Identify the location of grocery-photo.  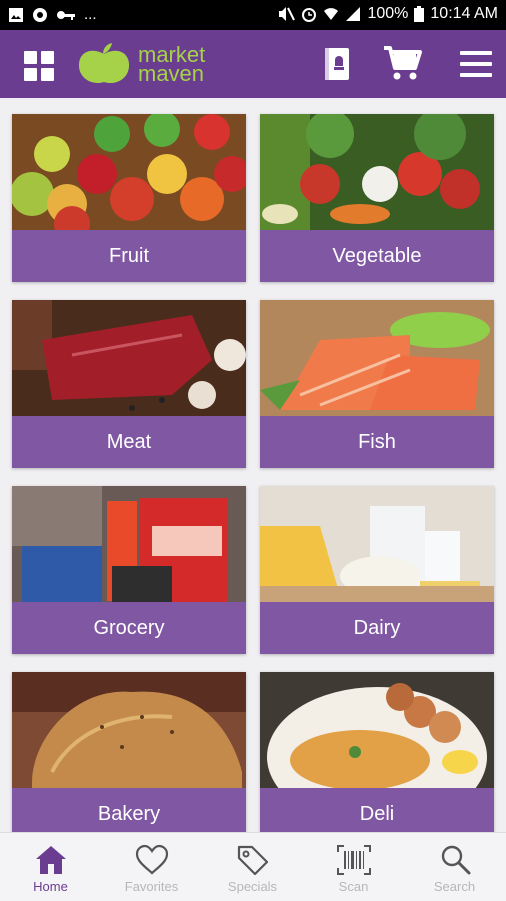
(129, 544).